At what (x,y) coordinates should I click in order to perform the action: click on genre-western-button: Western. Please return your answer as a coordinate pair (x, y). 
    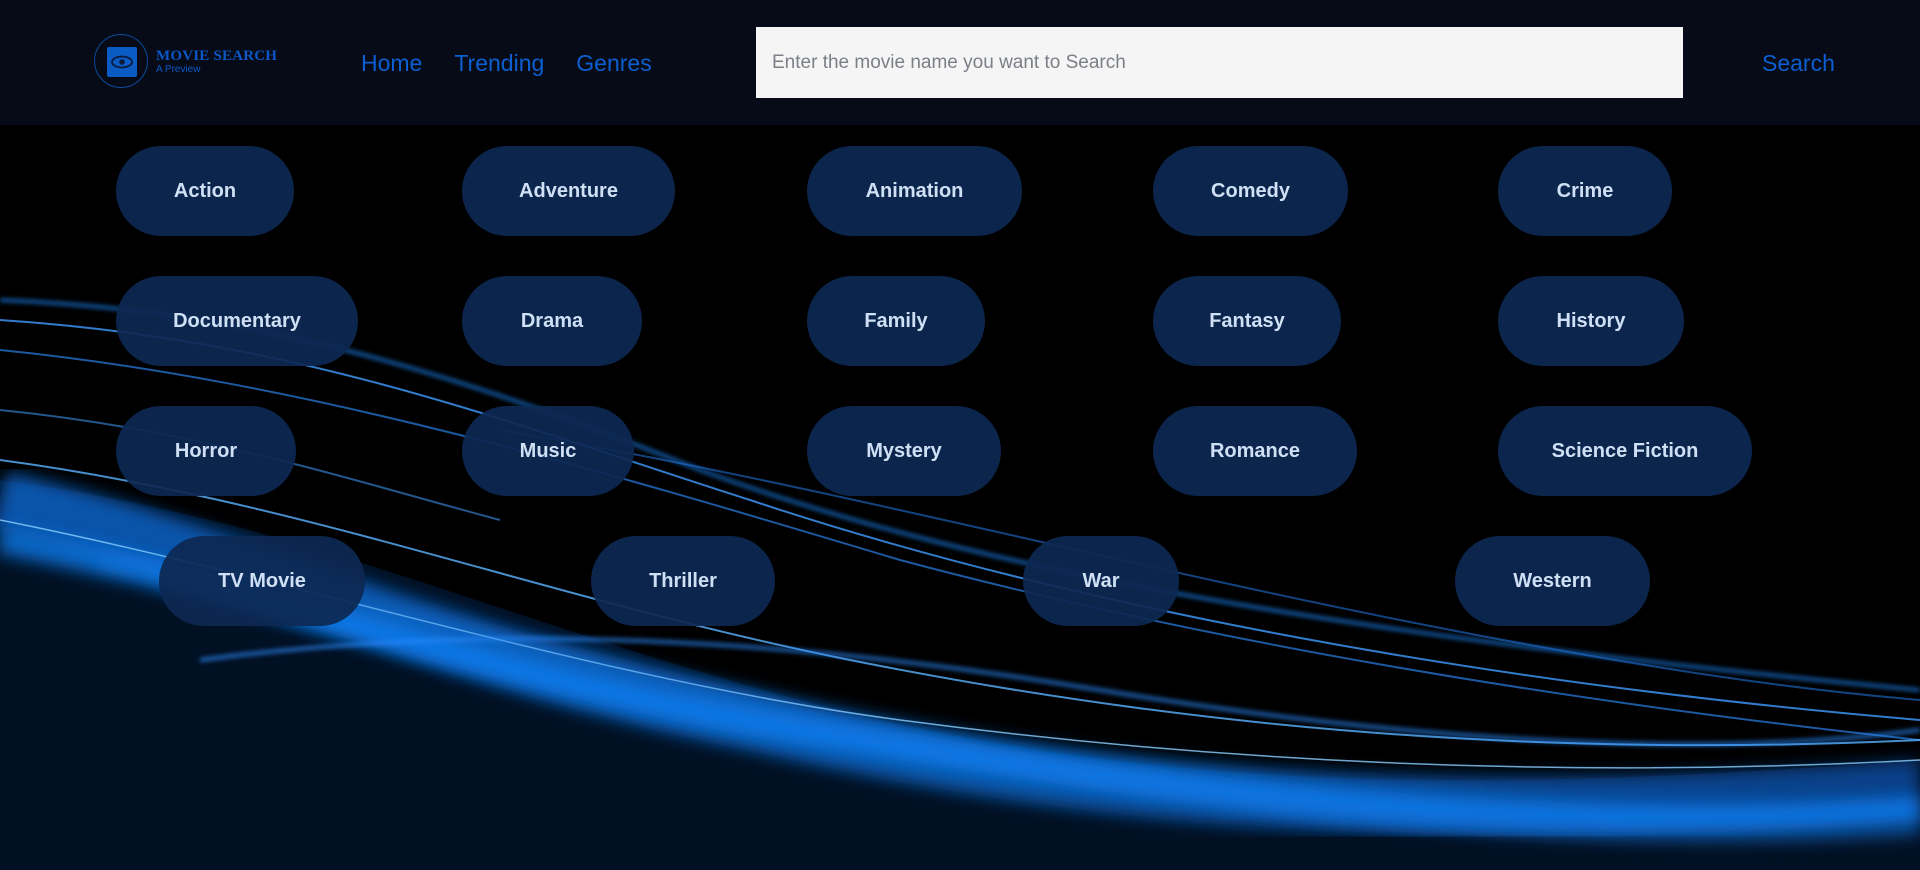
    Looking at the image, I should click on (1552, 581).